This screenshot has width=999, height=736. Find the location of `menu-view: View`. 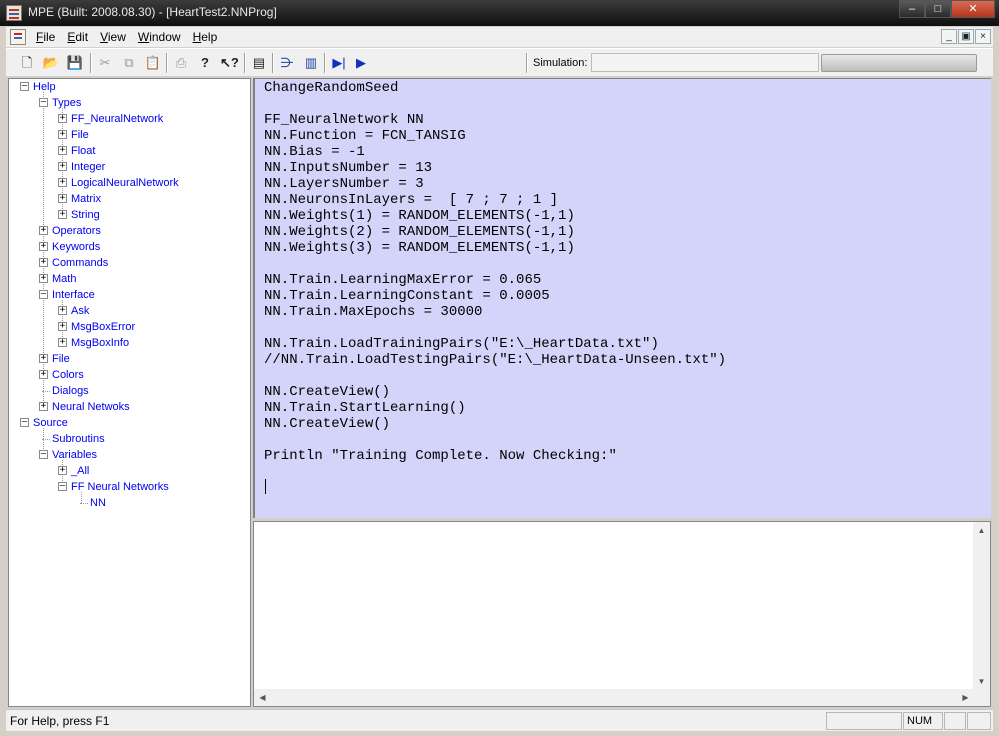

menu-view: View is located at coordinates (113, 37).